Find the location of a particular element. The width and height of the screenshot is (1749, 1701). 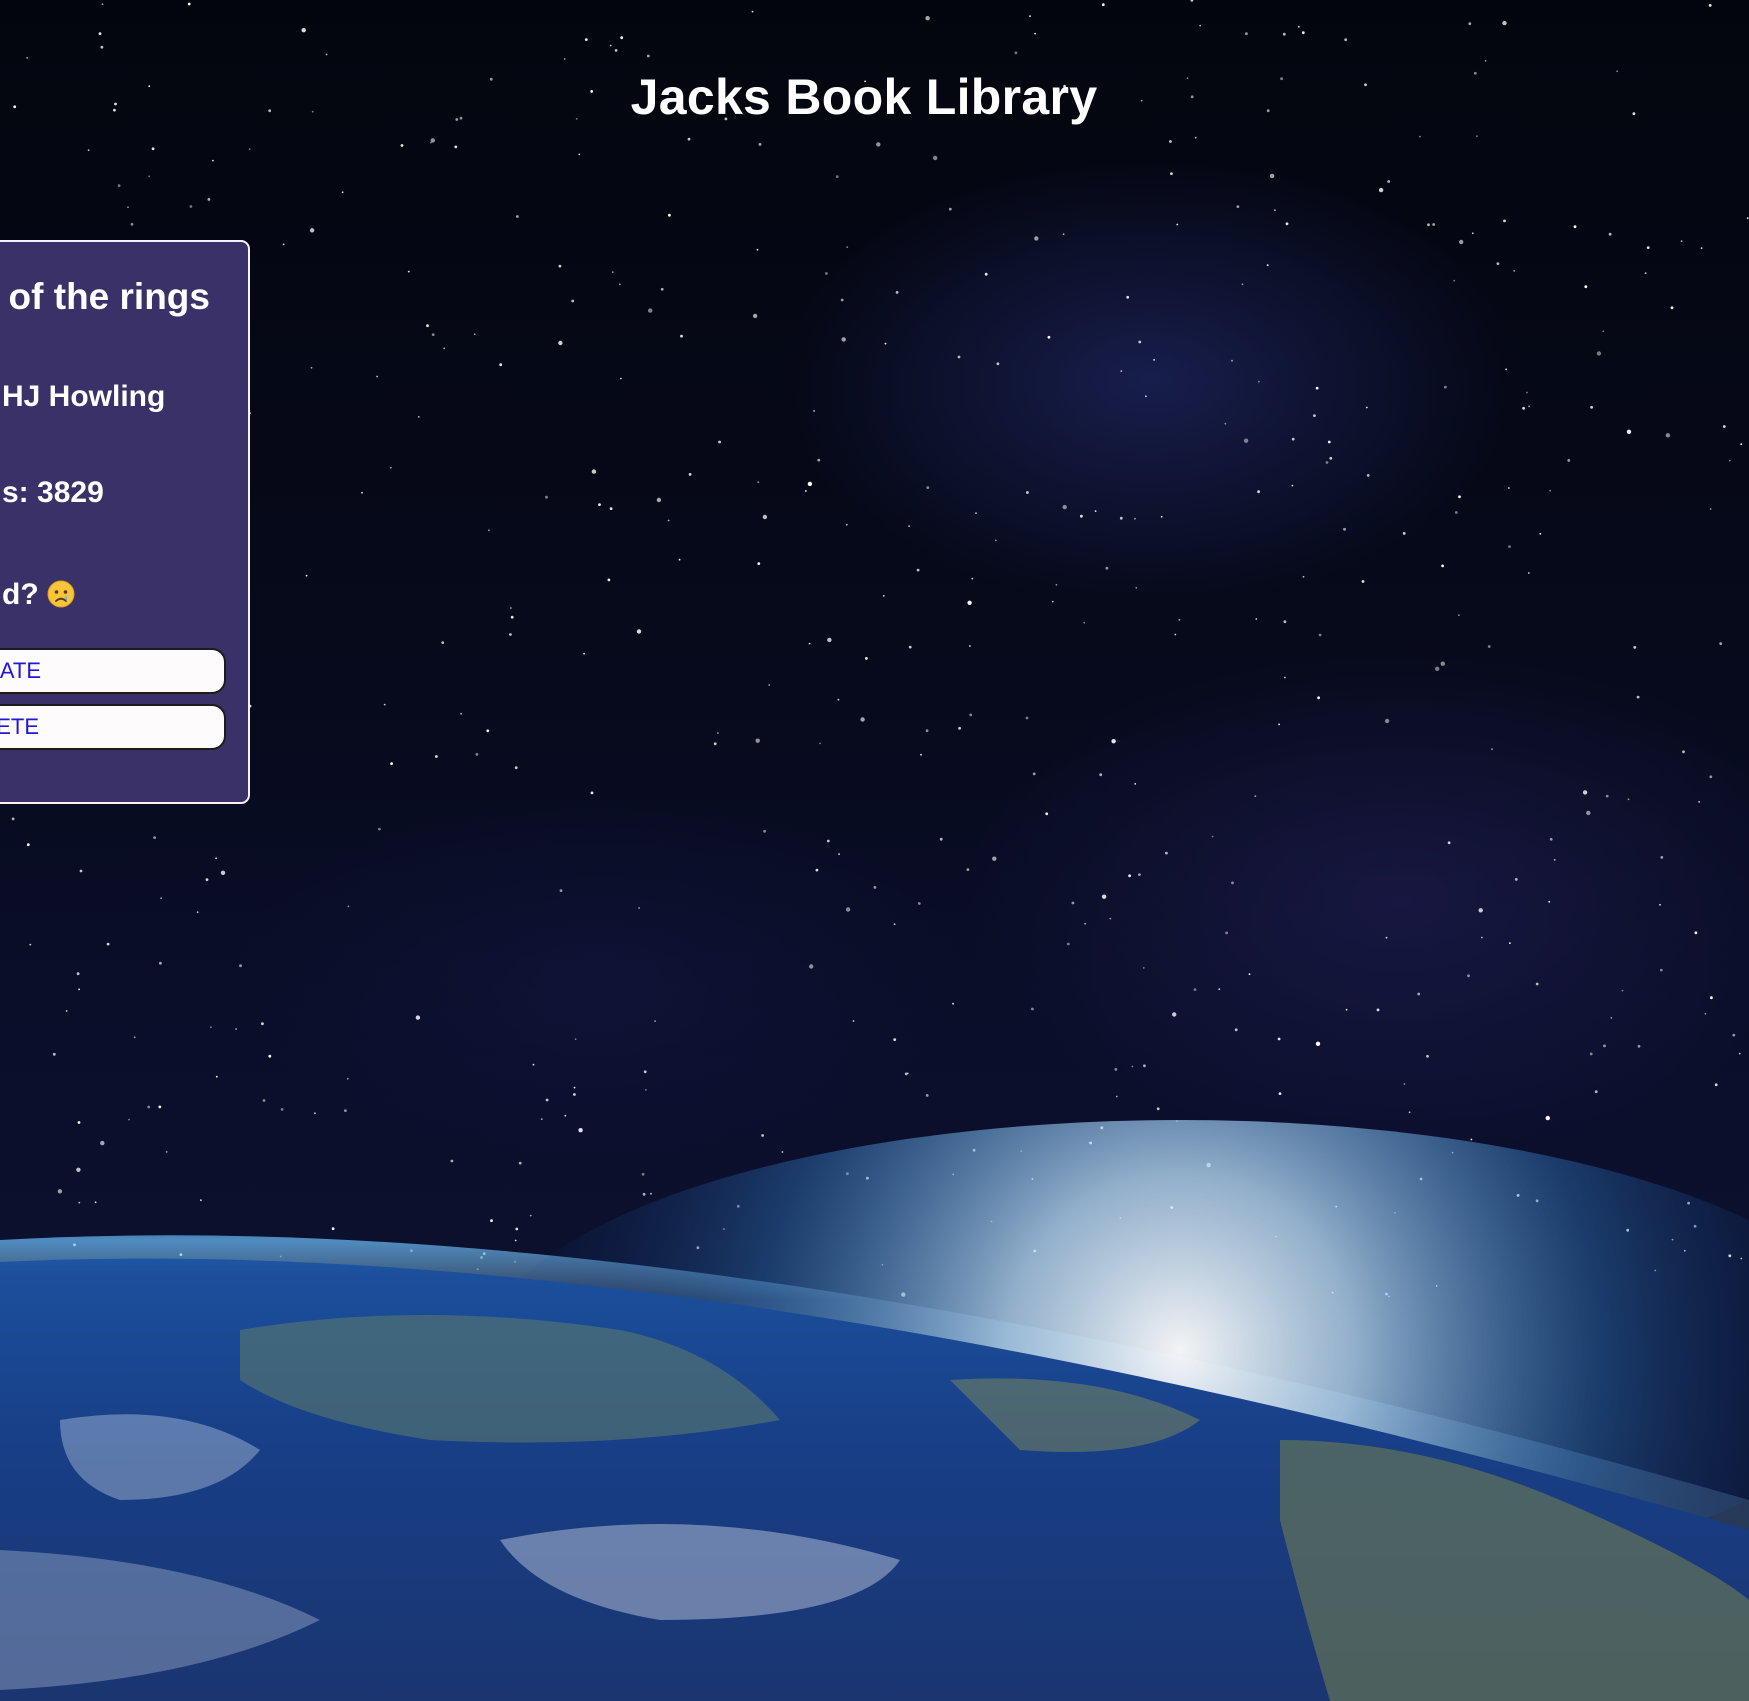

delete-button-label: LETE is located at coordinates (20, 726).